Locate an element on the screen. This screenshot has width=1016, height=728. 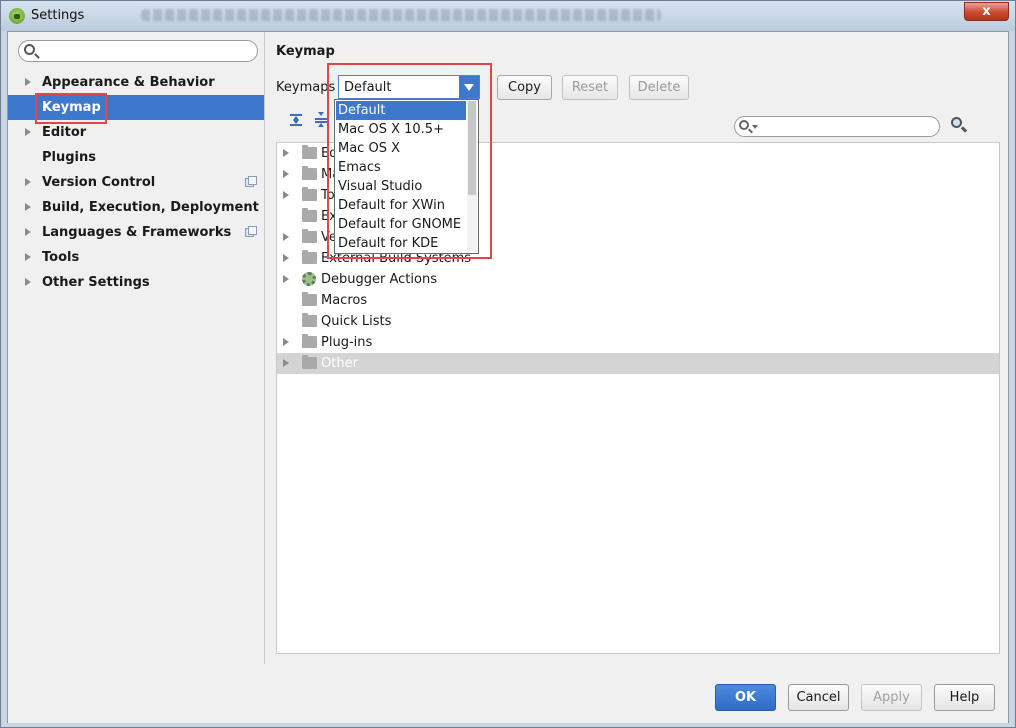
tree-row: Debugger Actions is located at coordinates (638, 279).